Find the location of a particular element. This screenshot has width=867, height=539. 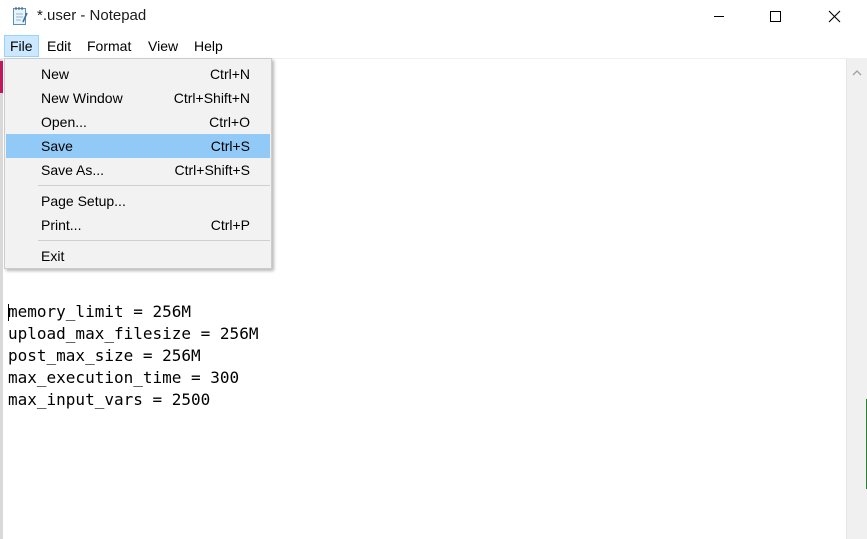

title-bar: *.user - Notepad is located at coordinates (433, 16).